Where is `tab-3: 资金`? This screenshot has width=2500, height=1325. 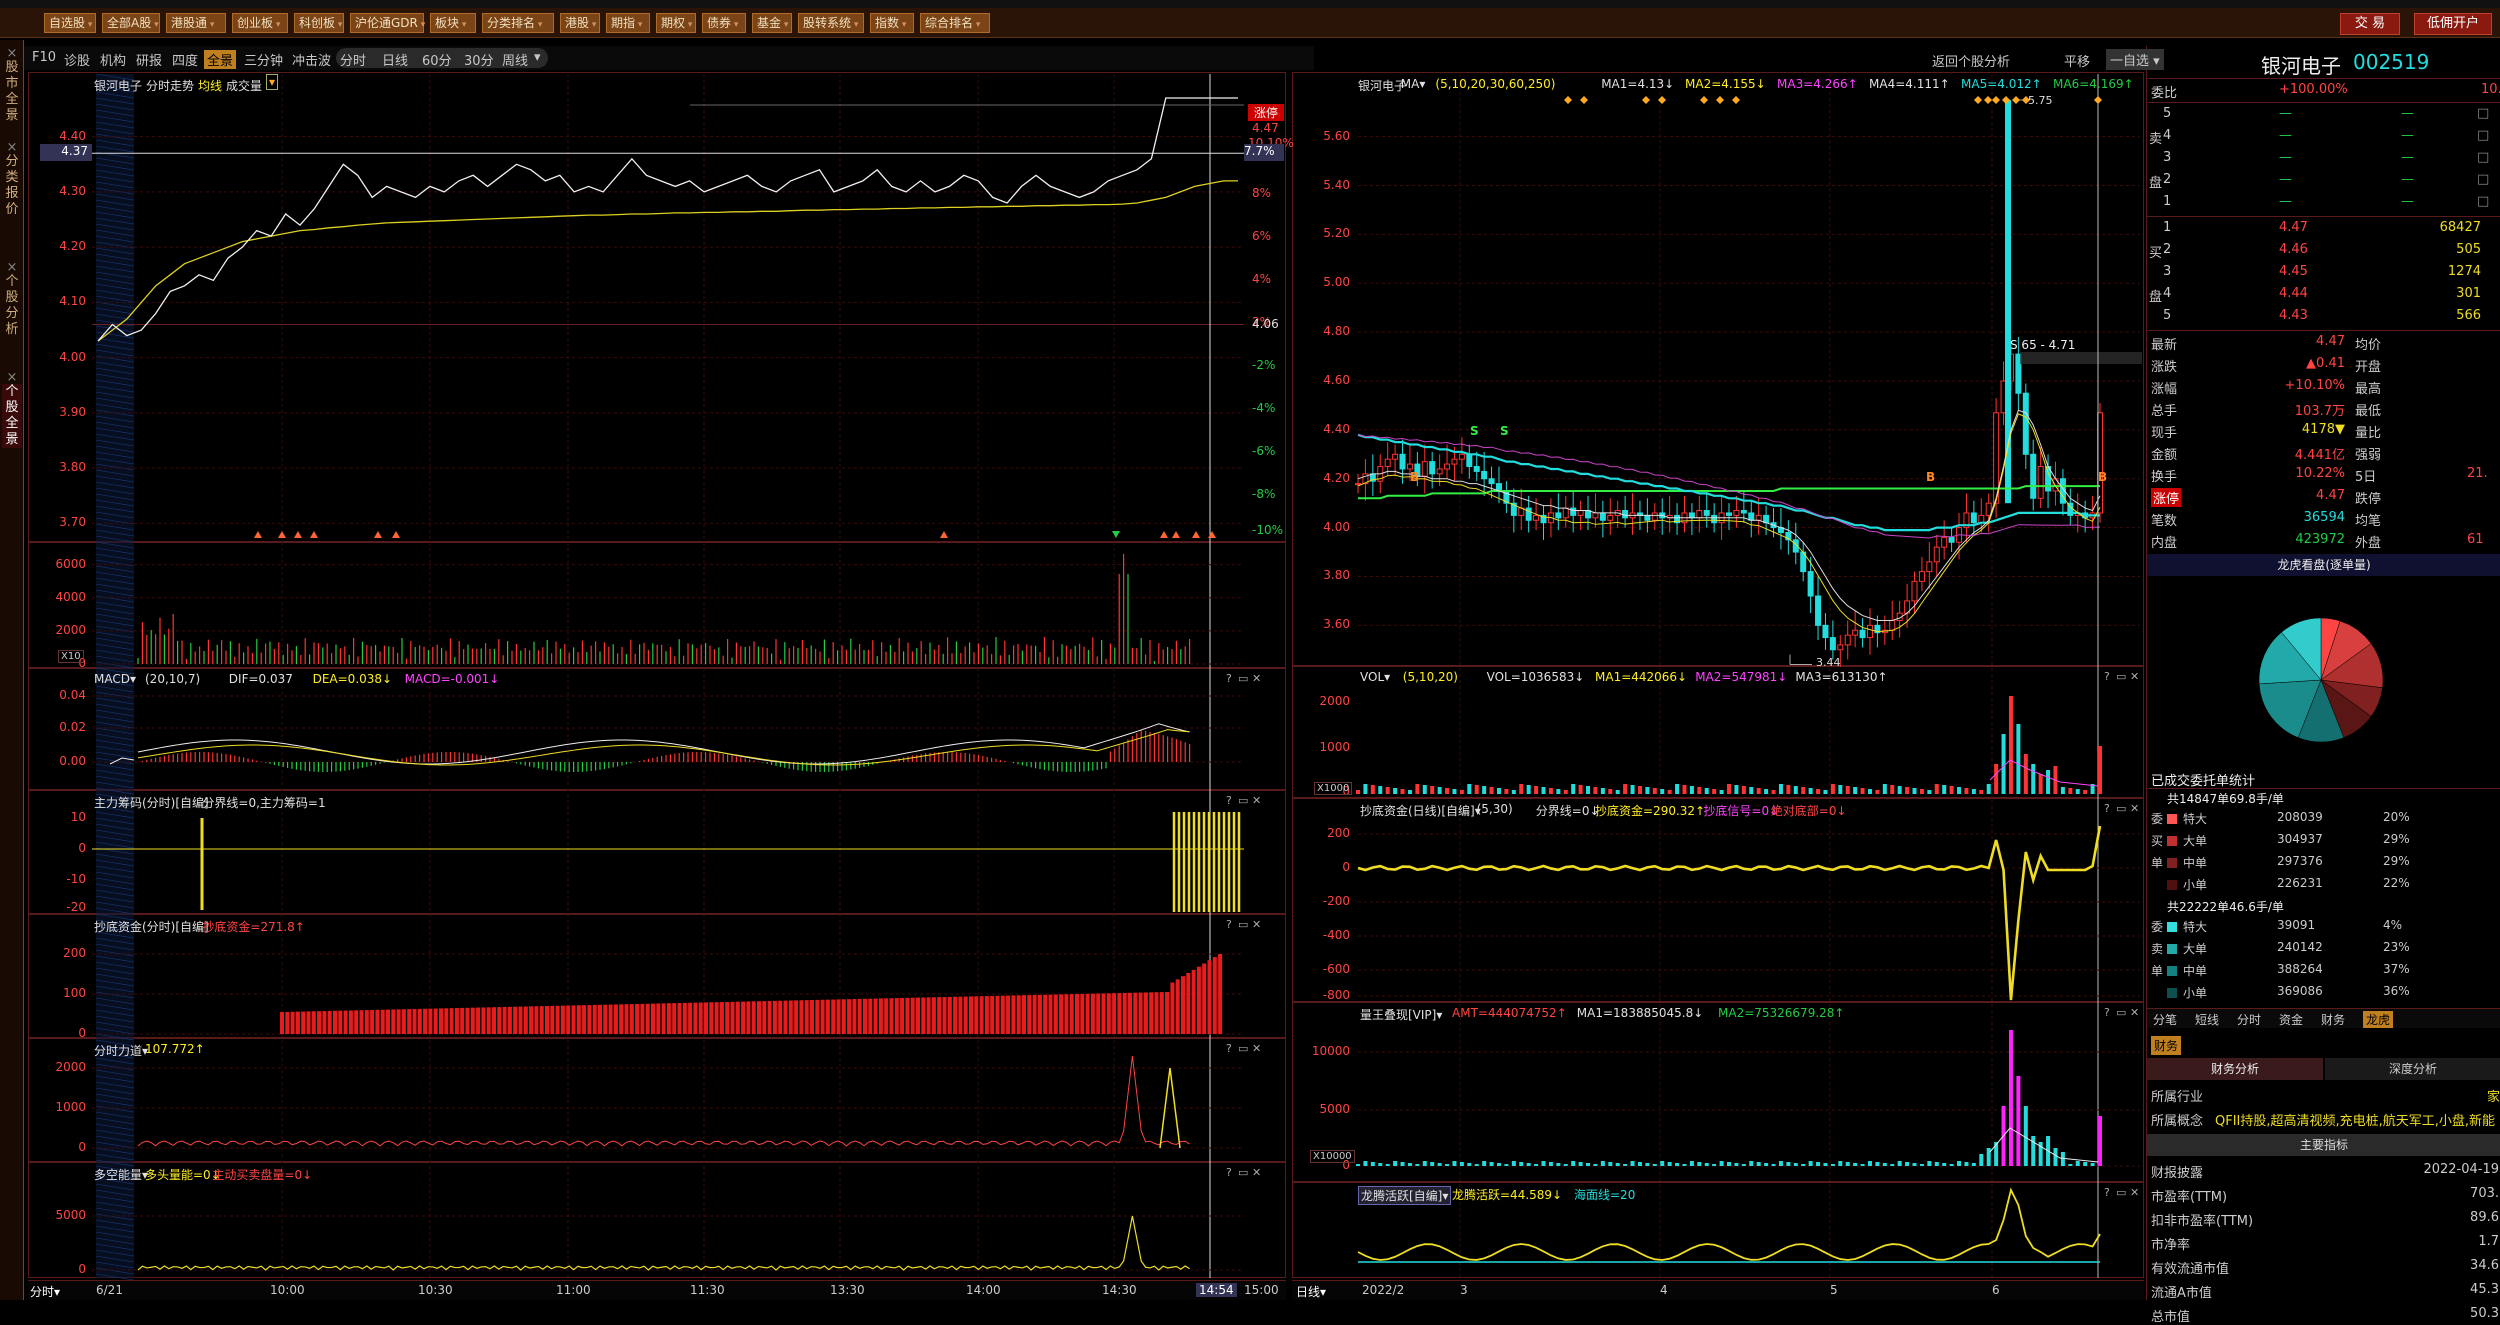 tab-3: 资金 is located at coordinates (2291, 1019).